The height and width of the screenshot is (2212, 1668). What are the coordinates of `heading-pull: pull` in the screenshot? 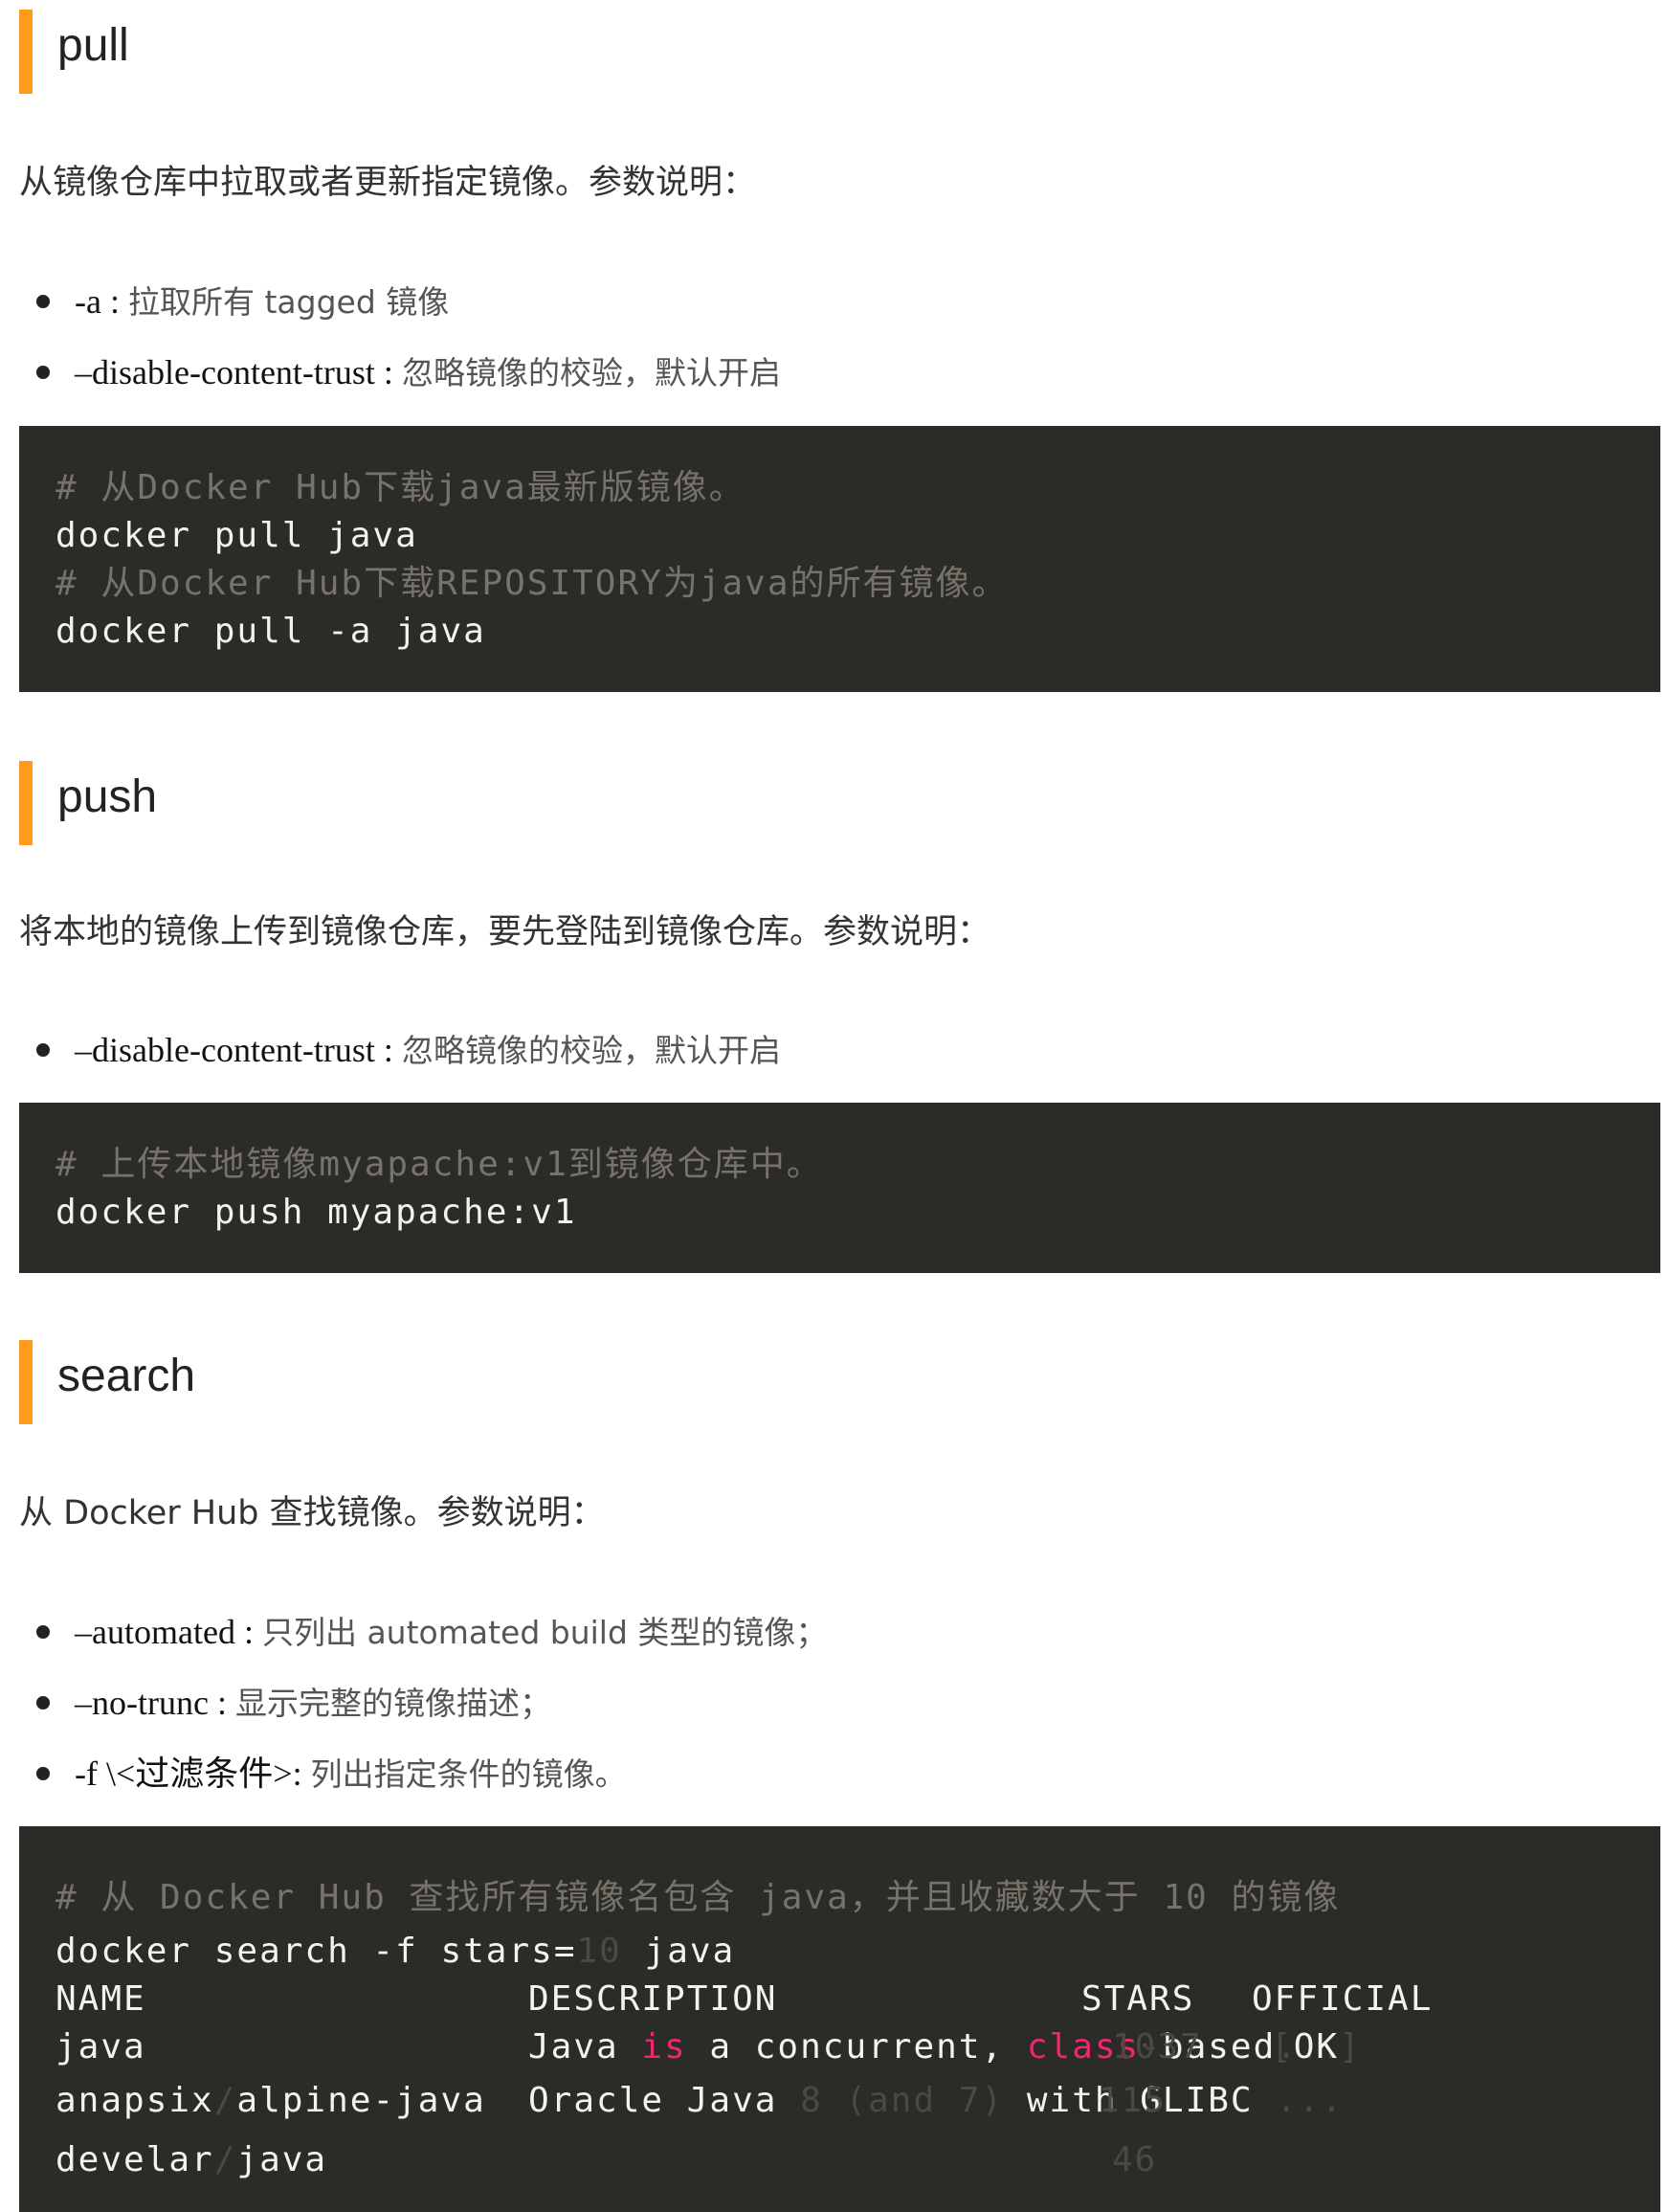 It's located at (93, 45).